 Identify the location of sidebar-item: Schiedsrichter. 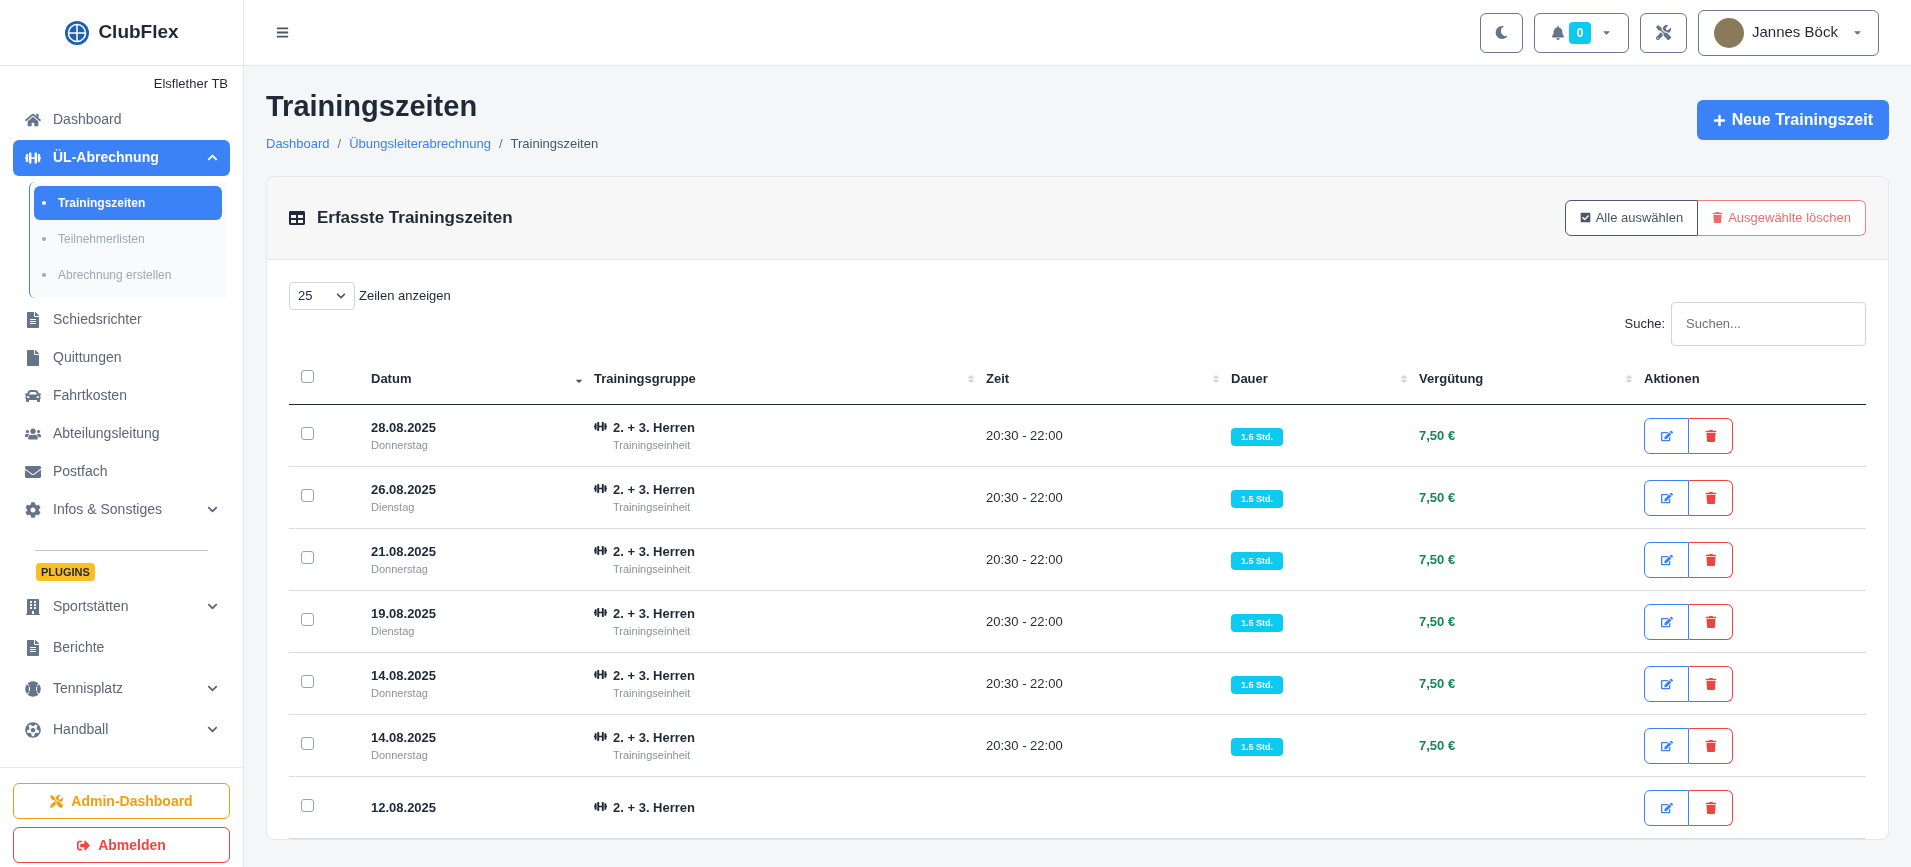
(121, 319).